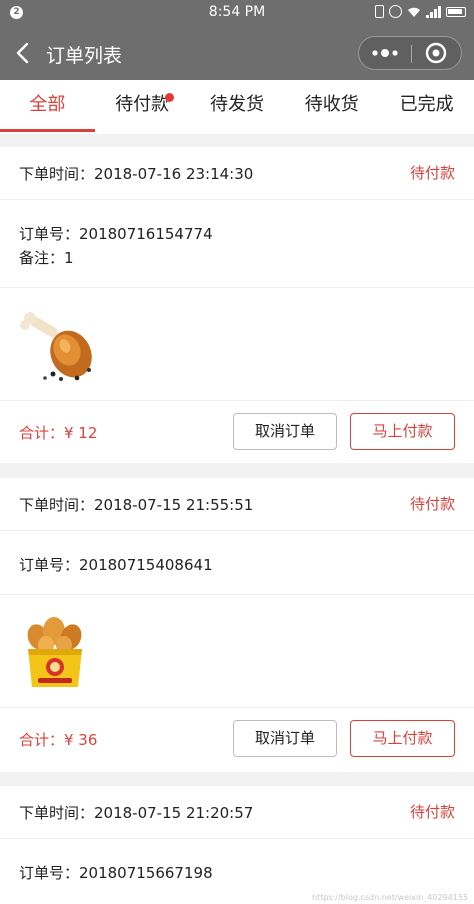  What do you see at coordinates (236, 104) in the screenshot?
I see `tab-label: 待发货` at bounding box center [236, 104].